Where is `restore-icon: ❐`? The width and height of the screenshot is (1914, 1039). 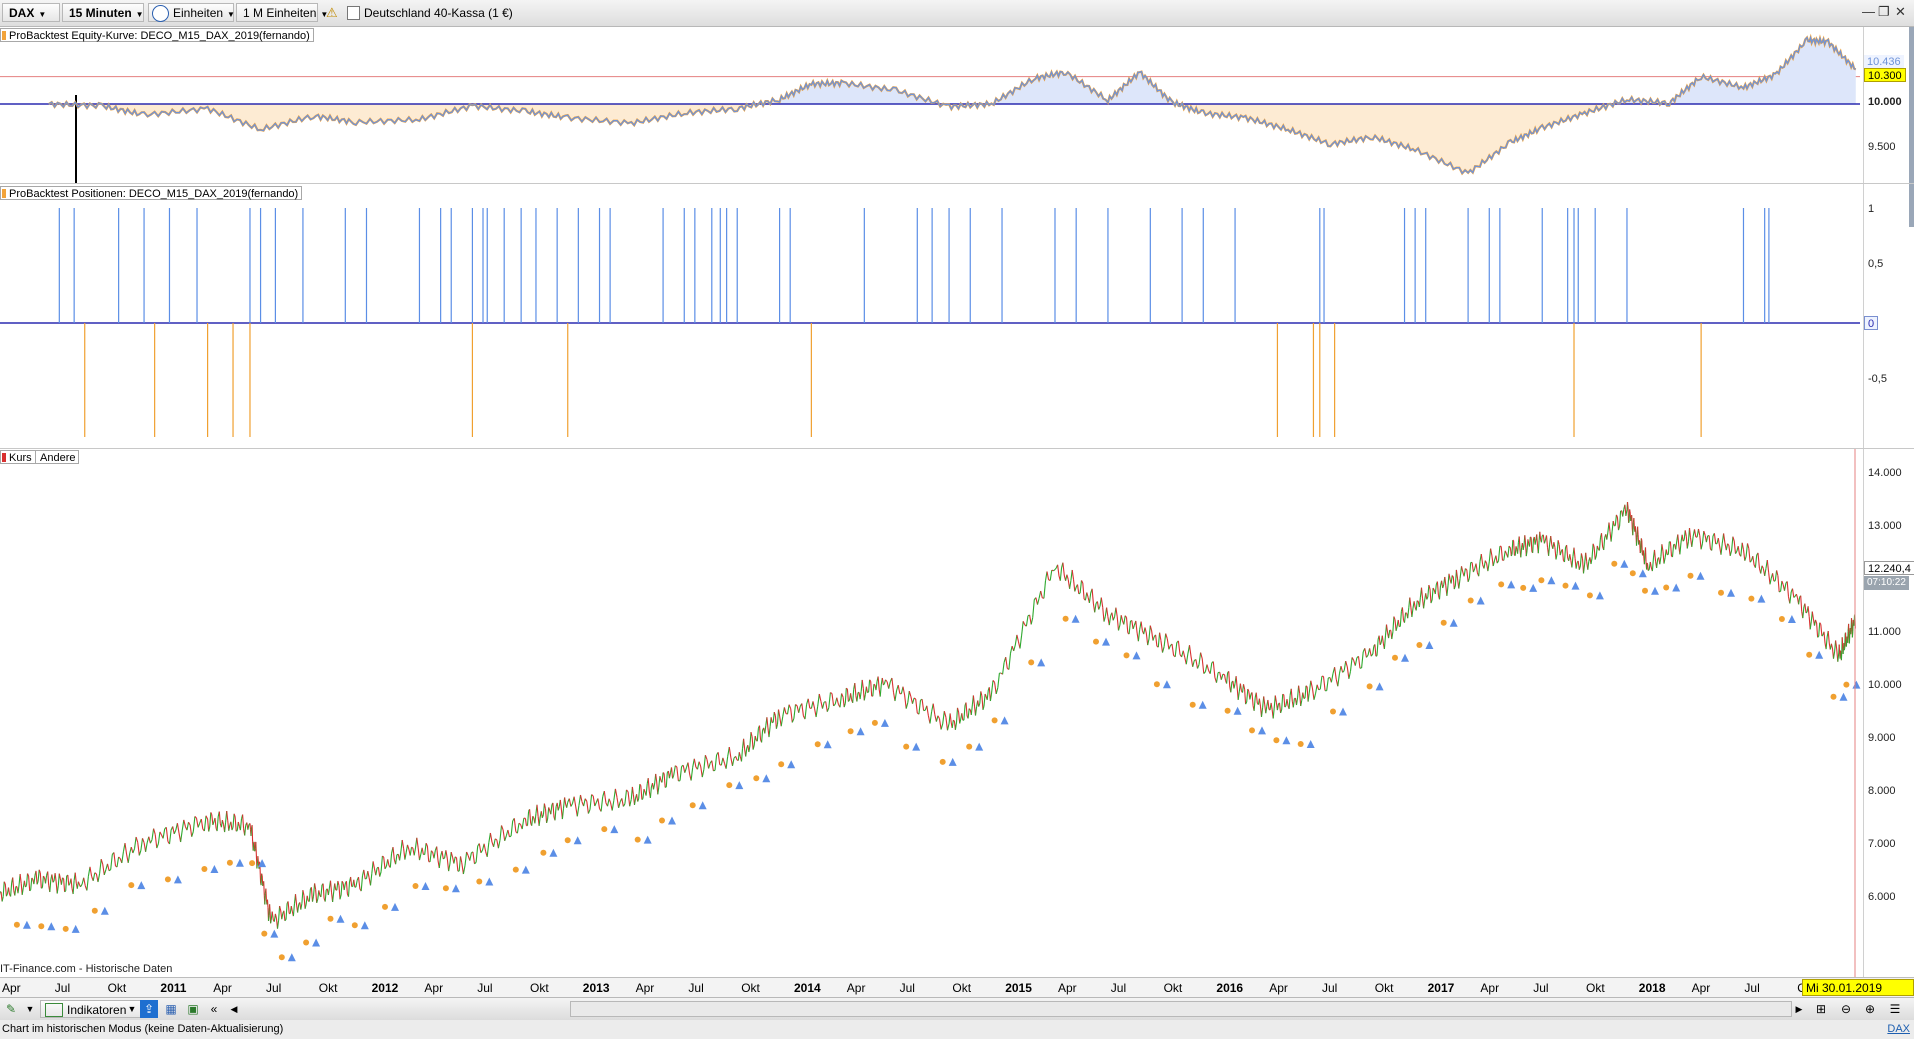 restore-icon: ❐ is located at coordinates (1884, 12).